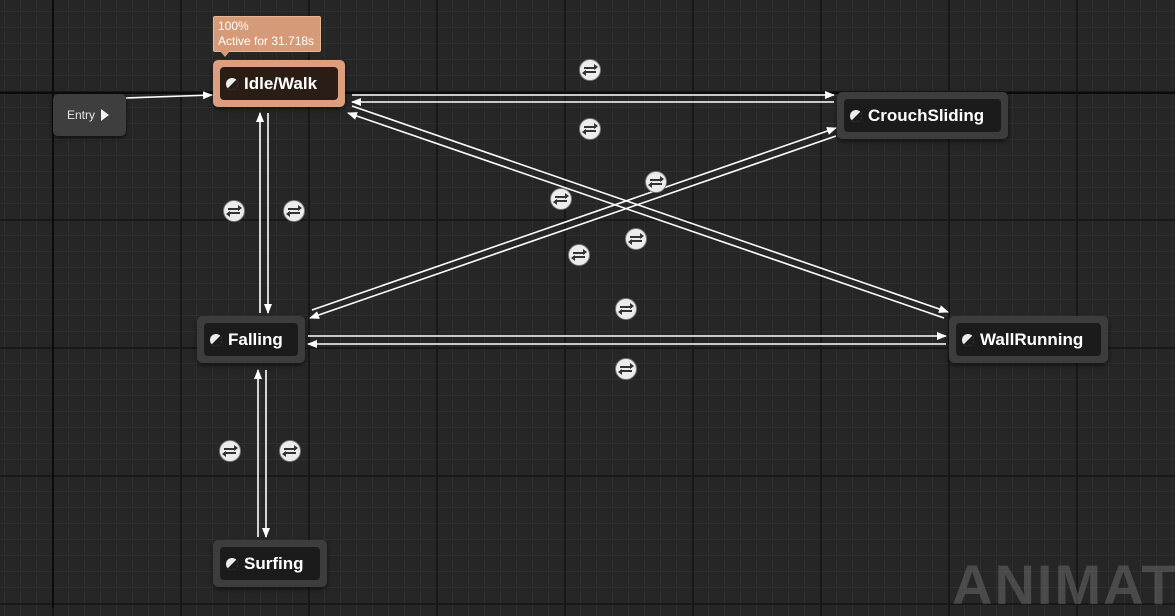 This screenshot has width=1175, height=616. I want to click on state-idle-walk-label: Idle/Walk, so click(281, 83).